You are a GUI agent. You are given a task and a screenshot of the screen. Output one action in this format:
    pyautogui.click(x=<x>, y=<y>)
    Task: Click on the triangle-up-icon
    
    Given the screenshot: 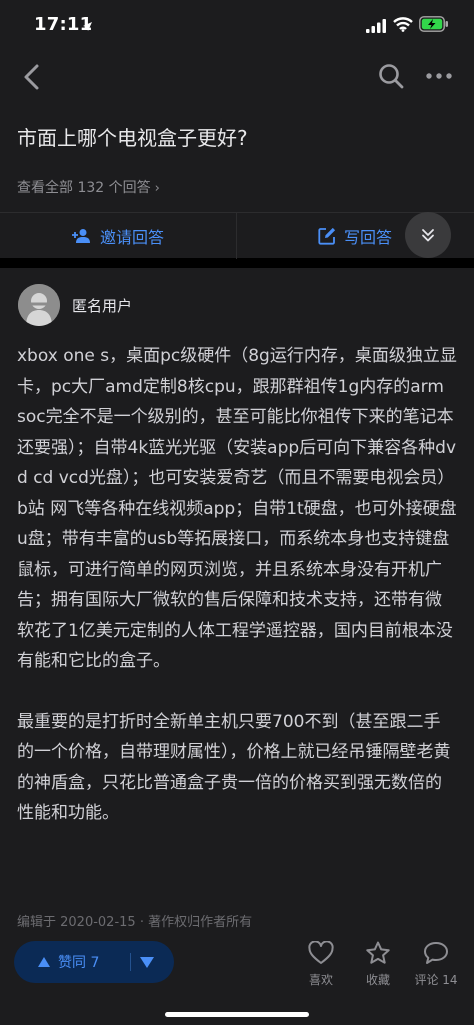 What is the action you would take?
    pyautogui.click(x=44, y=962)
    